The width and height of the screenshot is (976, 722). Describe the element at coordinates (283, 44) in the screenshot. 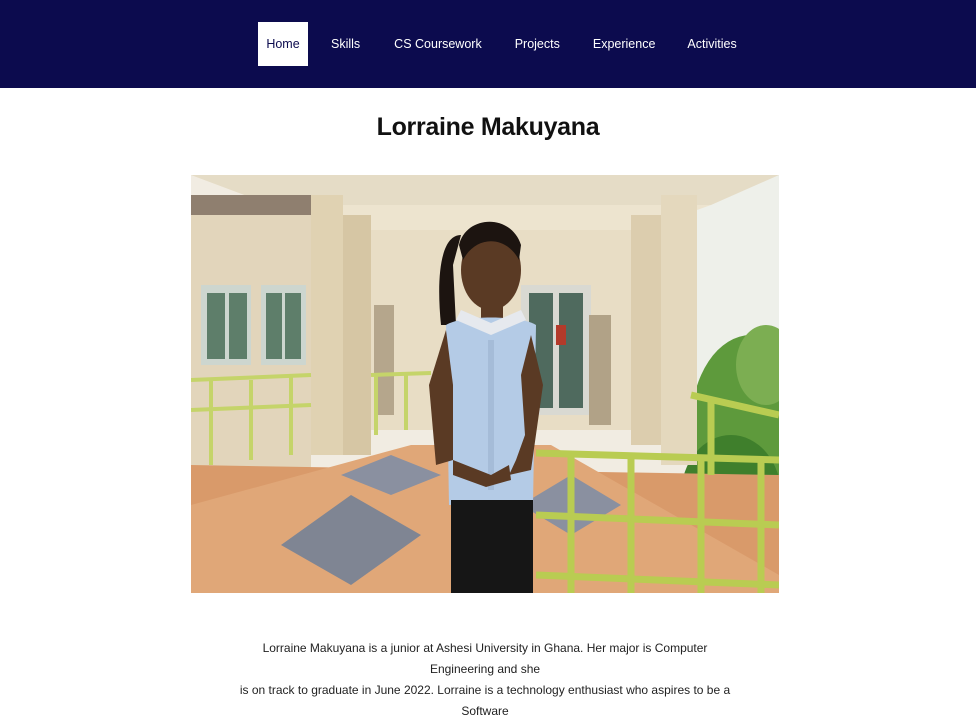

I see `nav-item-home: Home` at that location.